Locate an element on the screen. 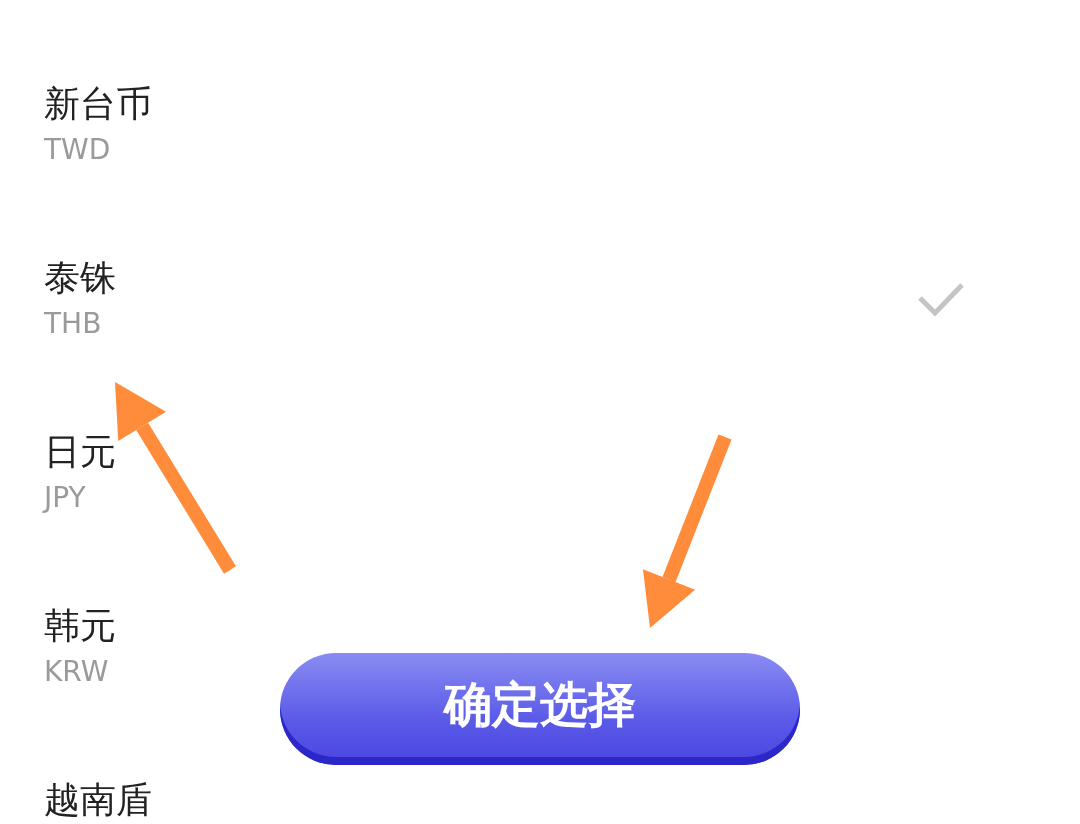 Image resolution: width=1080 pixels, height=824 pixels. confirm-button: 确定选择 is located at coordinates (540, 709).